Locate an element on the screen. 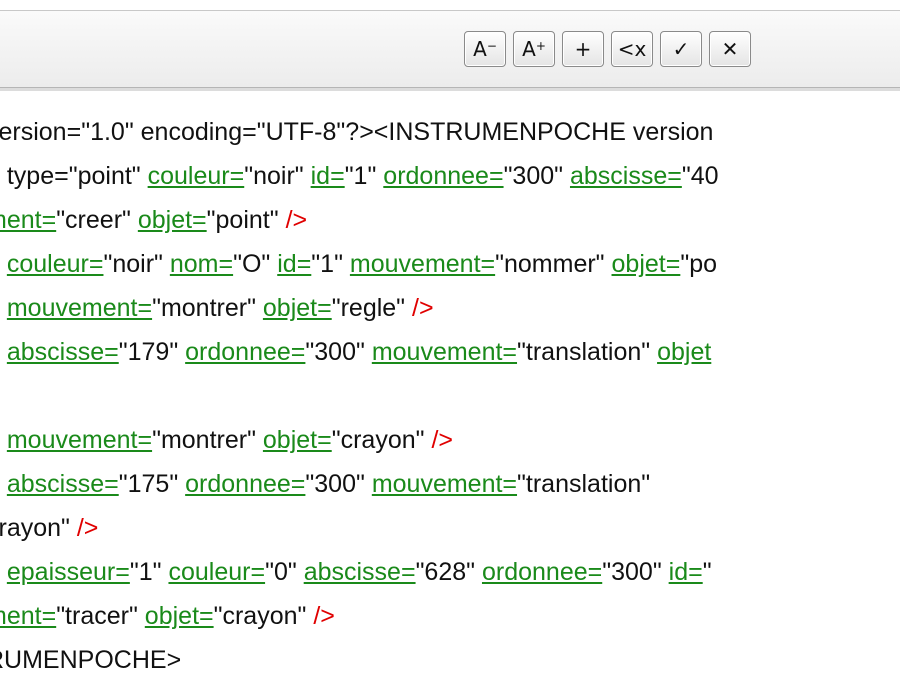  decrease-font-button: A − is located at coordinates (485, 49).